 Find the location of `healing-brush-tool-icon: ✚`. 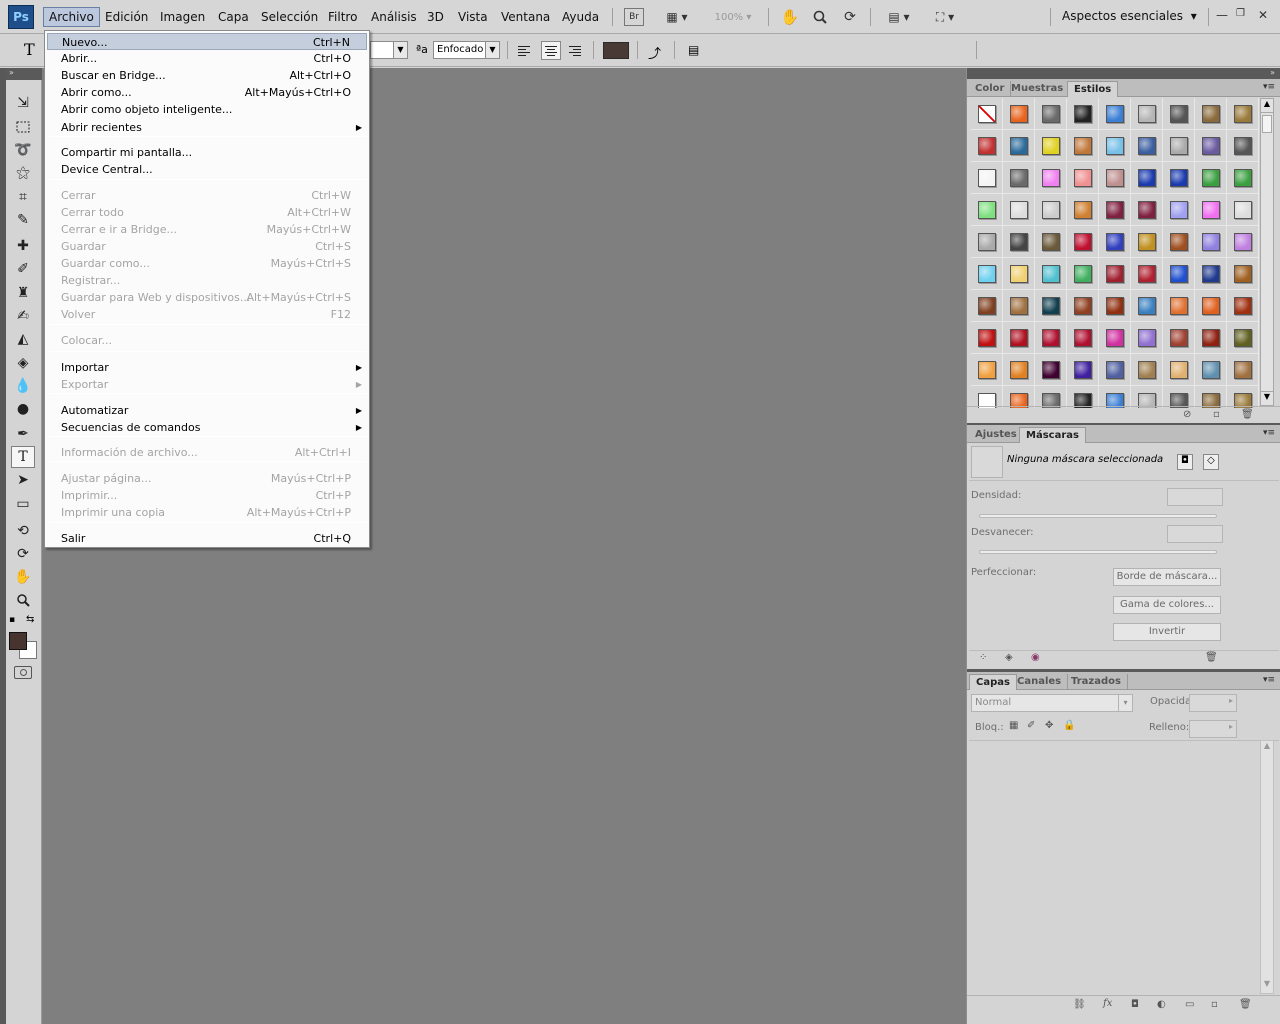

healing-brush-tool-icon: ✚ is located at coordinates (23, 246).